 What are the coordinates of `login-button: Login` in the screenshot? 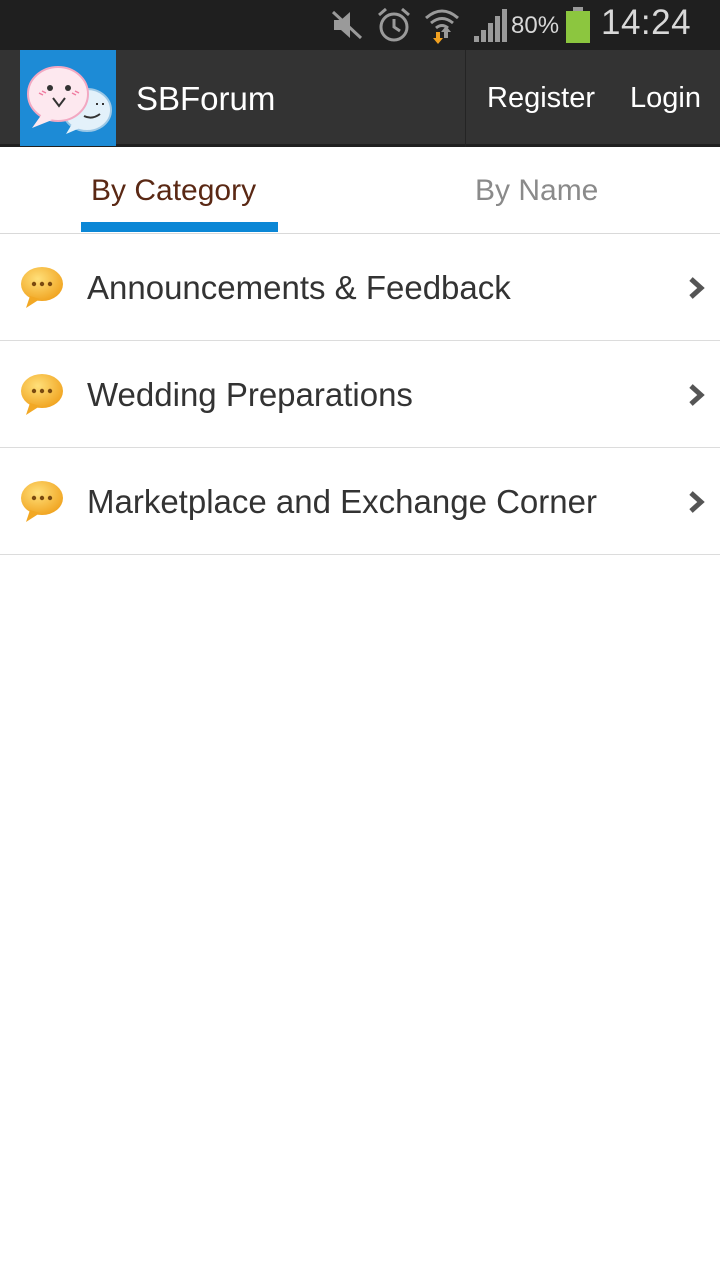 It's located at (665, 98).